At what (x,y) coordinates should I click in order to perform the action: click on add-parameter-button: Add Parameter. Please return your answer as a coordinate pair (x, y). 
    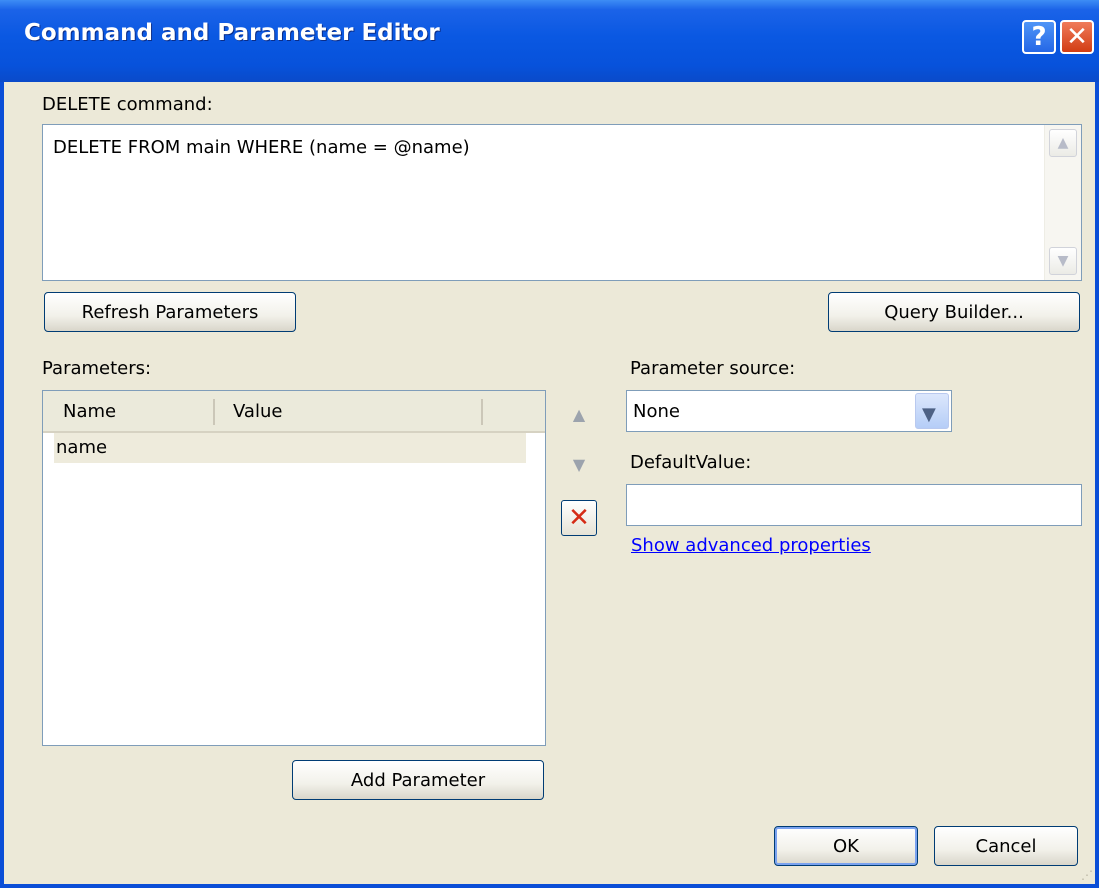
    Looking at the image, I should click on (418, 780).